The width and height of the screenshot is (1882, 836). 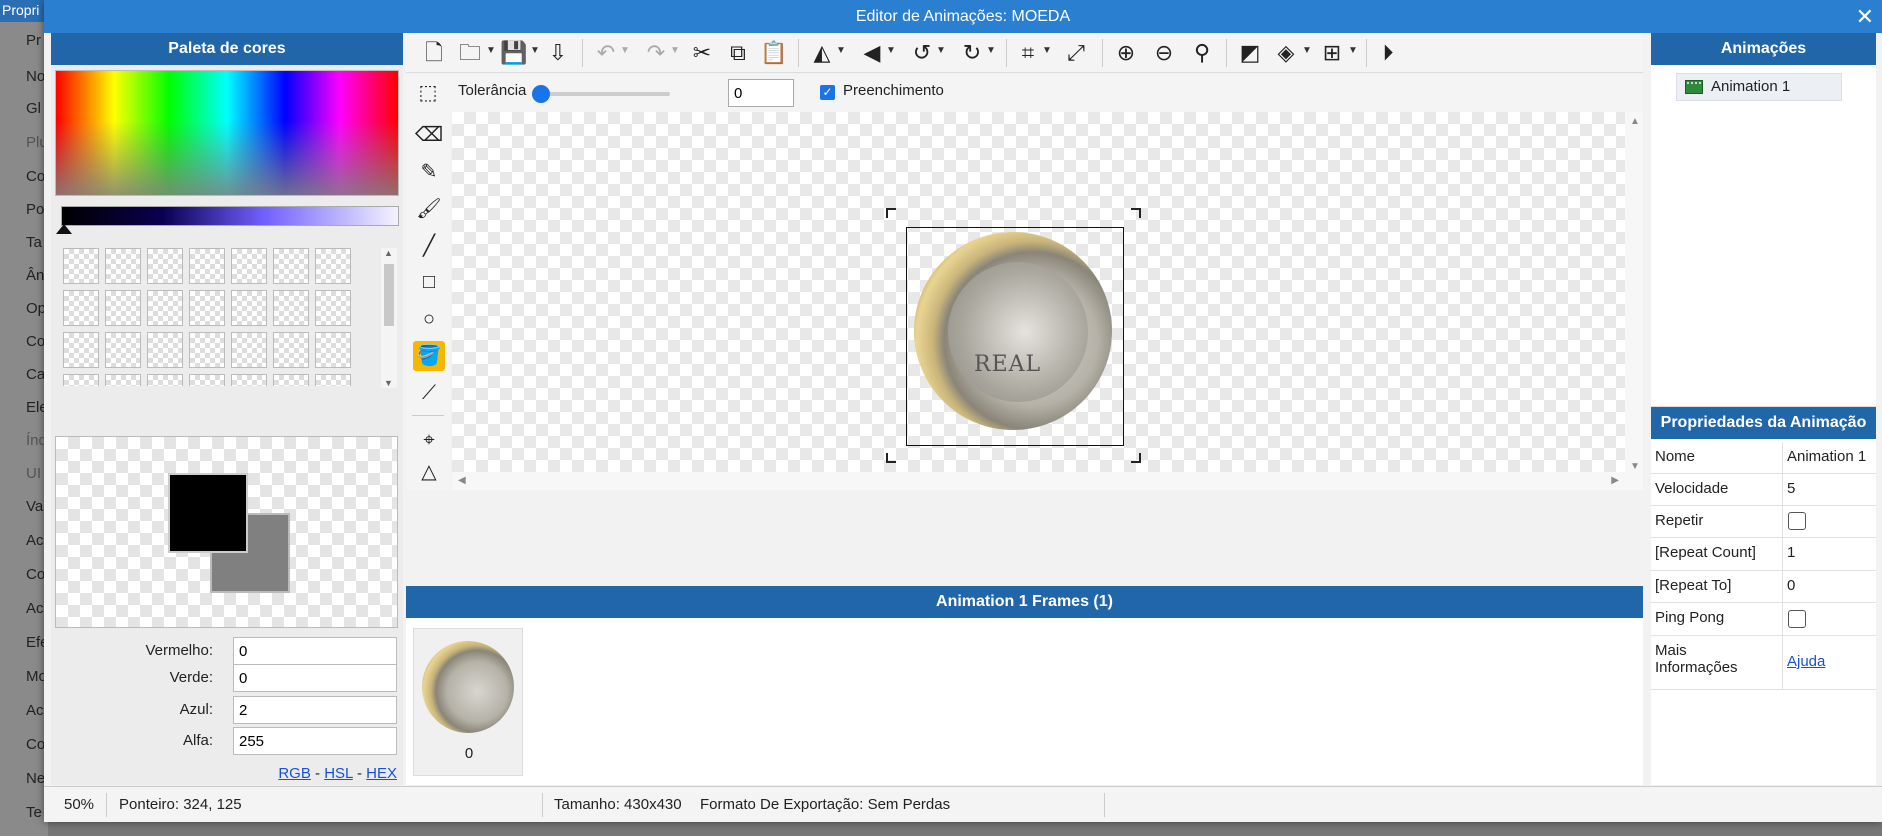 What do you see at coordinates (294, 773) in the screenshot?
I see `rgb-link: RGB` at bounding box center [294, 773].